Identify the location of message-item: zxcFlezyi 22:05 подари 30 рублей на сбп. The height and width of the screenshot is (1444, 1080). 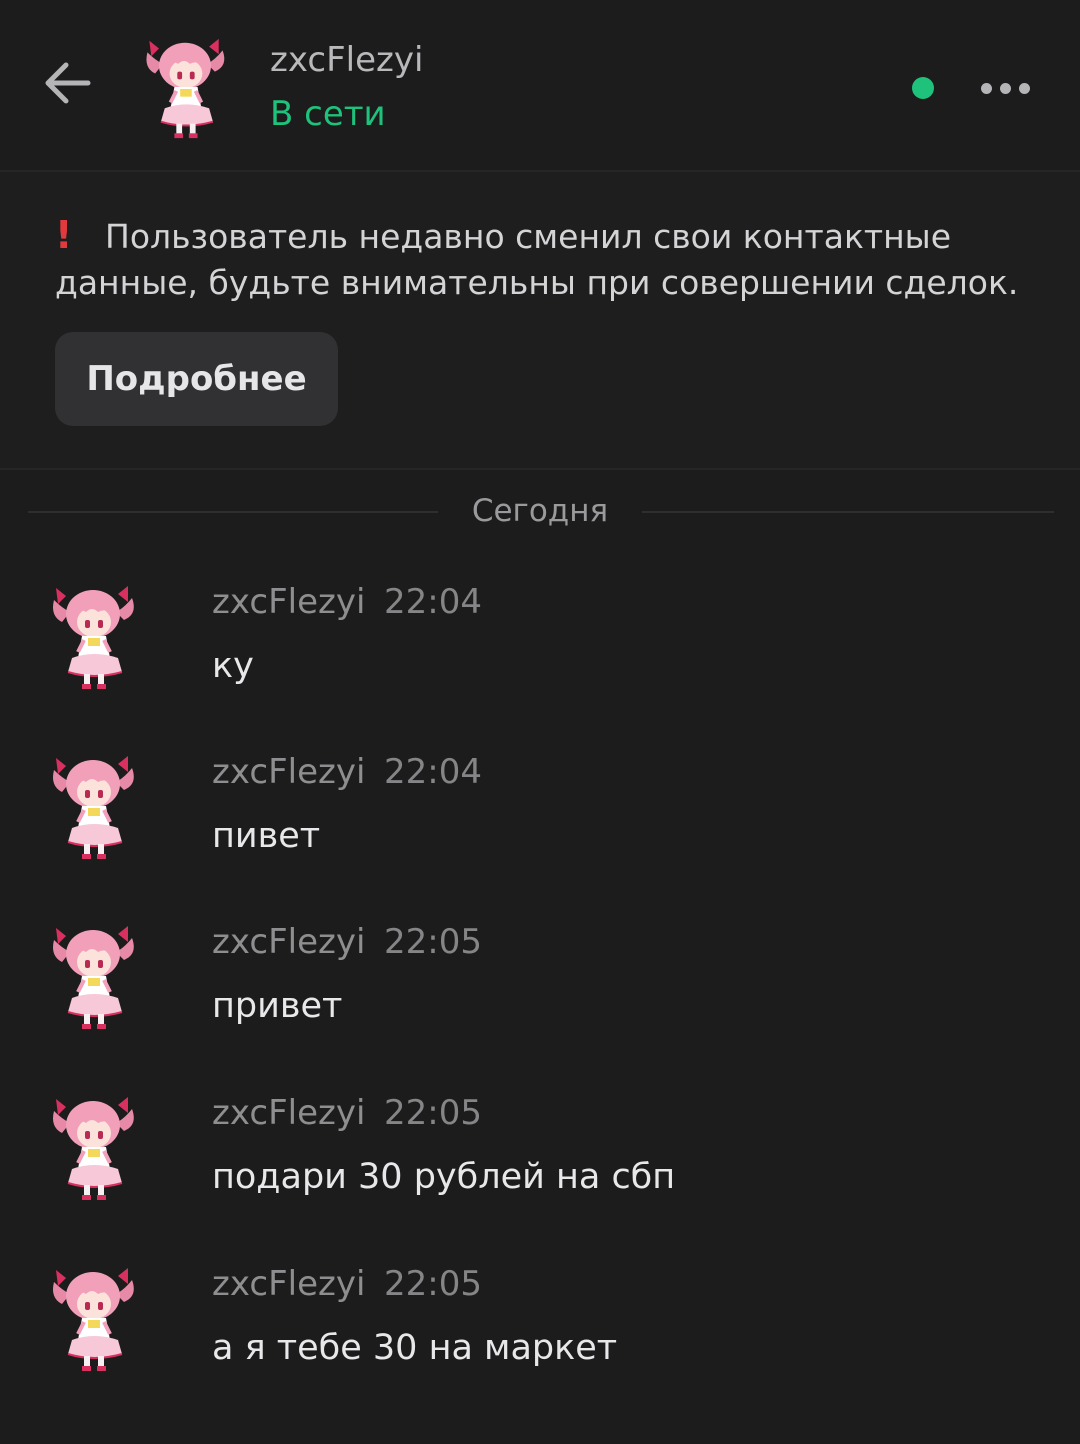
(540, 1168).